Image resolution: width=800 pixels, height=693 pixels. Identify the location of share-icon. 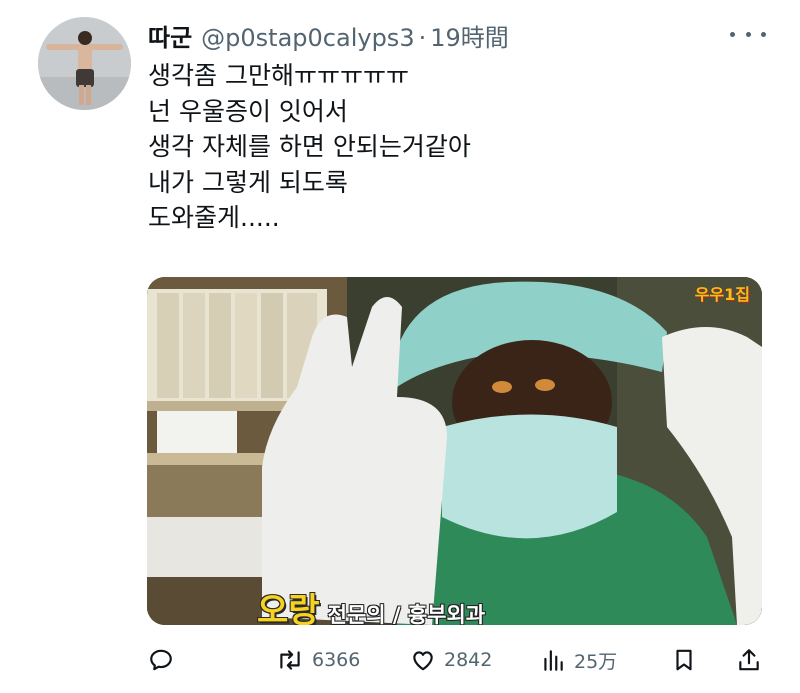
(749, 660).